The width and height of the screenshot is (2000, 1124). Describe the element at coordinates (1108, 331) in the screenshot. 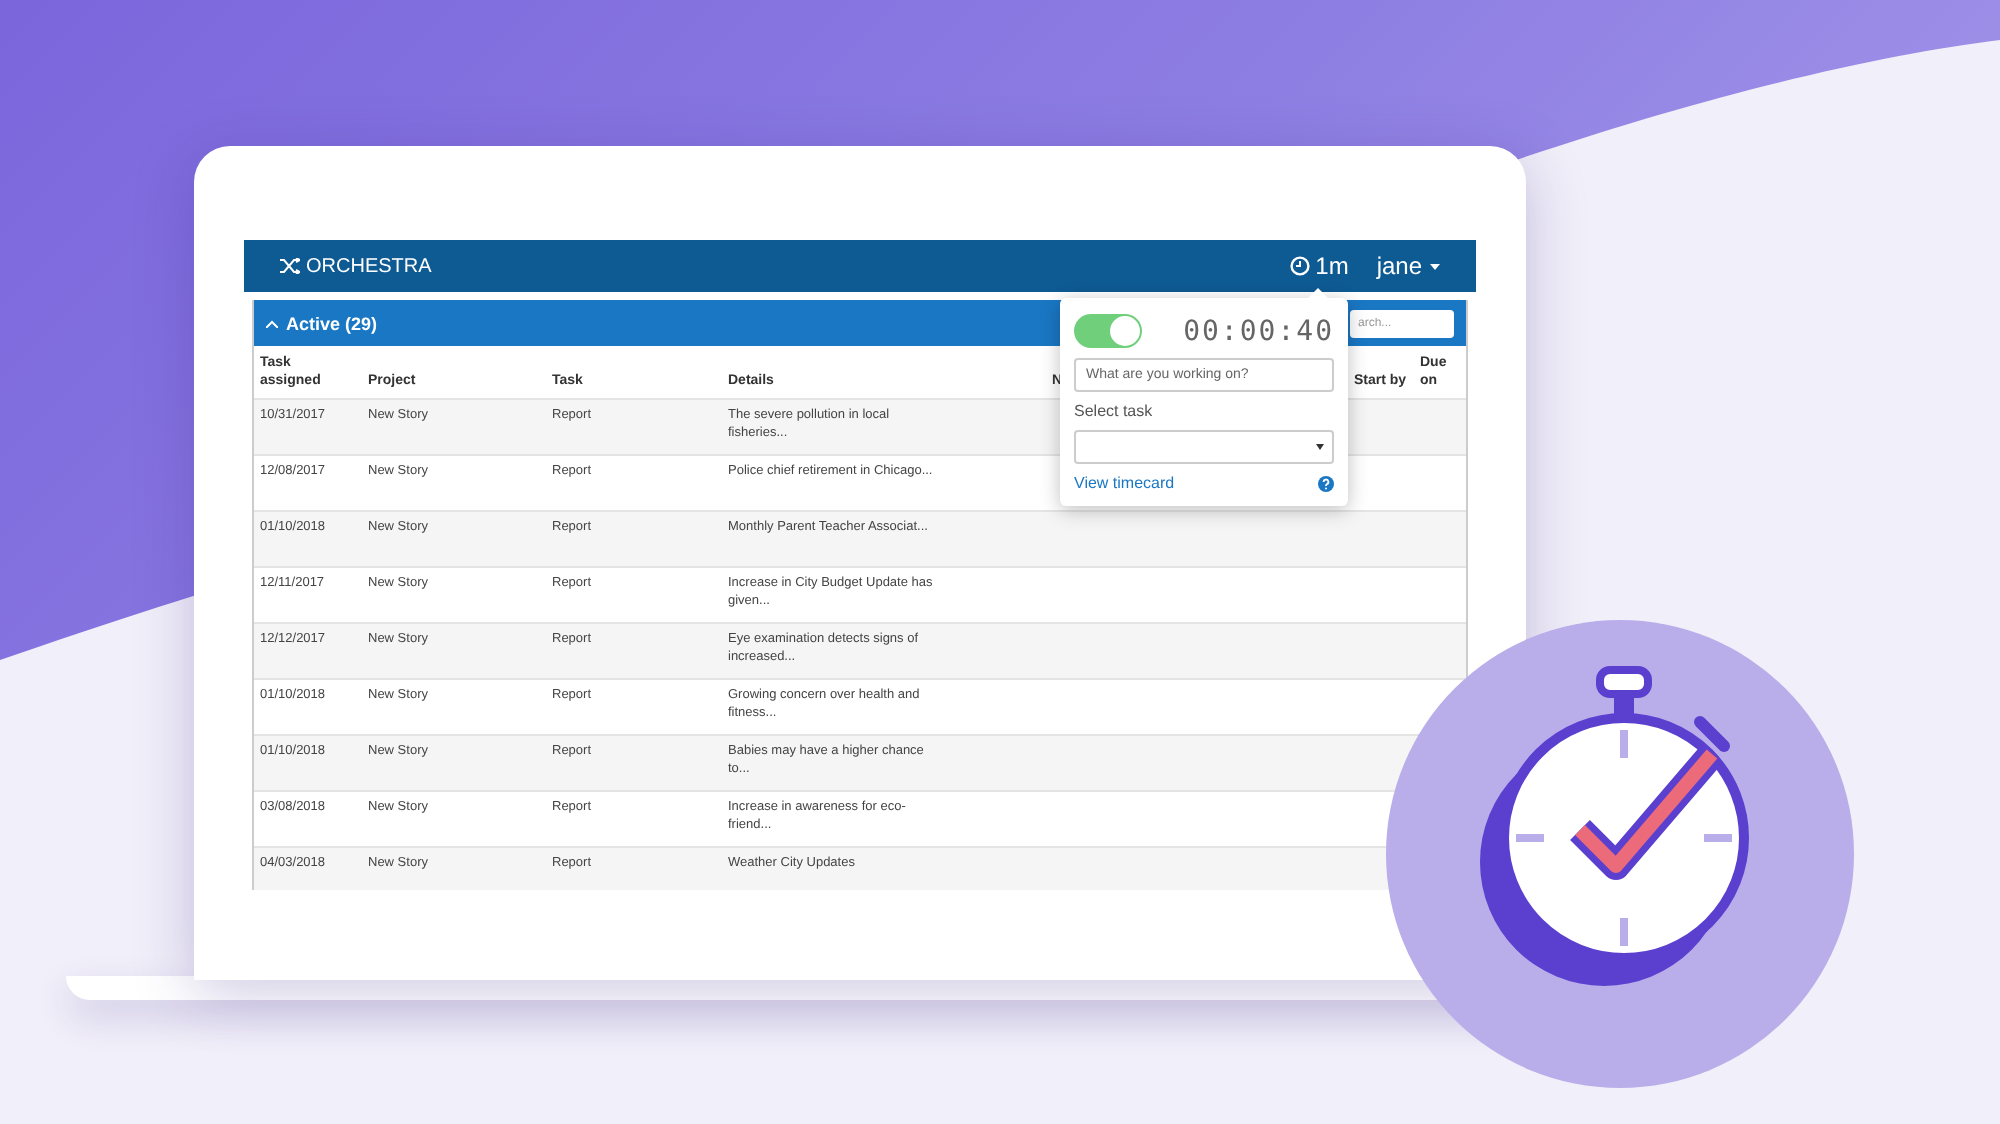

I see `timer-toggle` at that location.